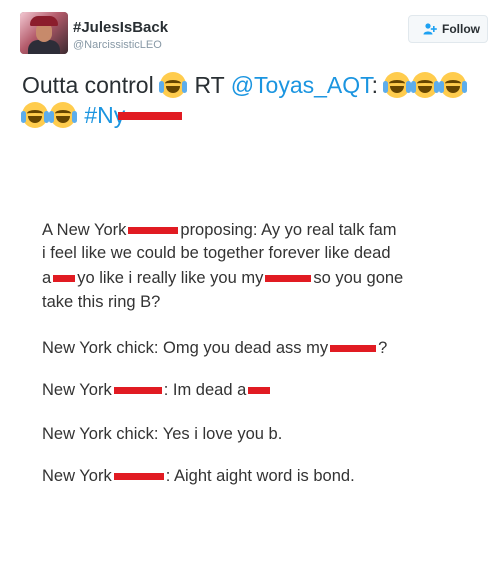  I want to click on hashtag-link: #Ny, so click(133, 115).